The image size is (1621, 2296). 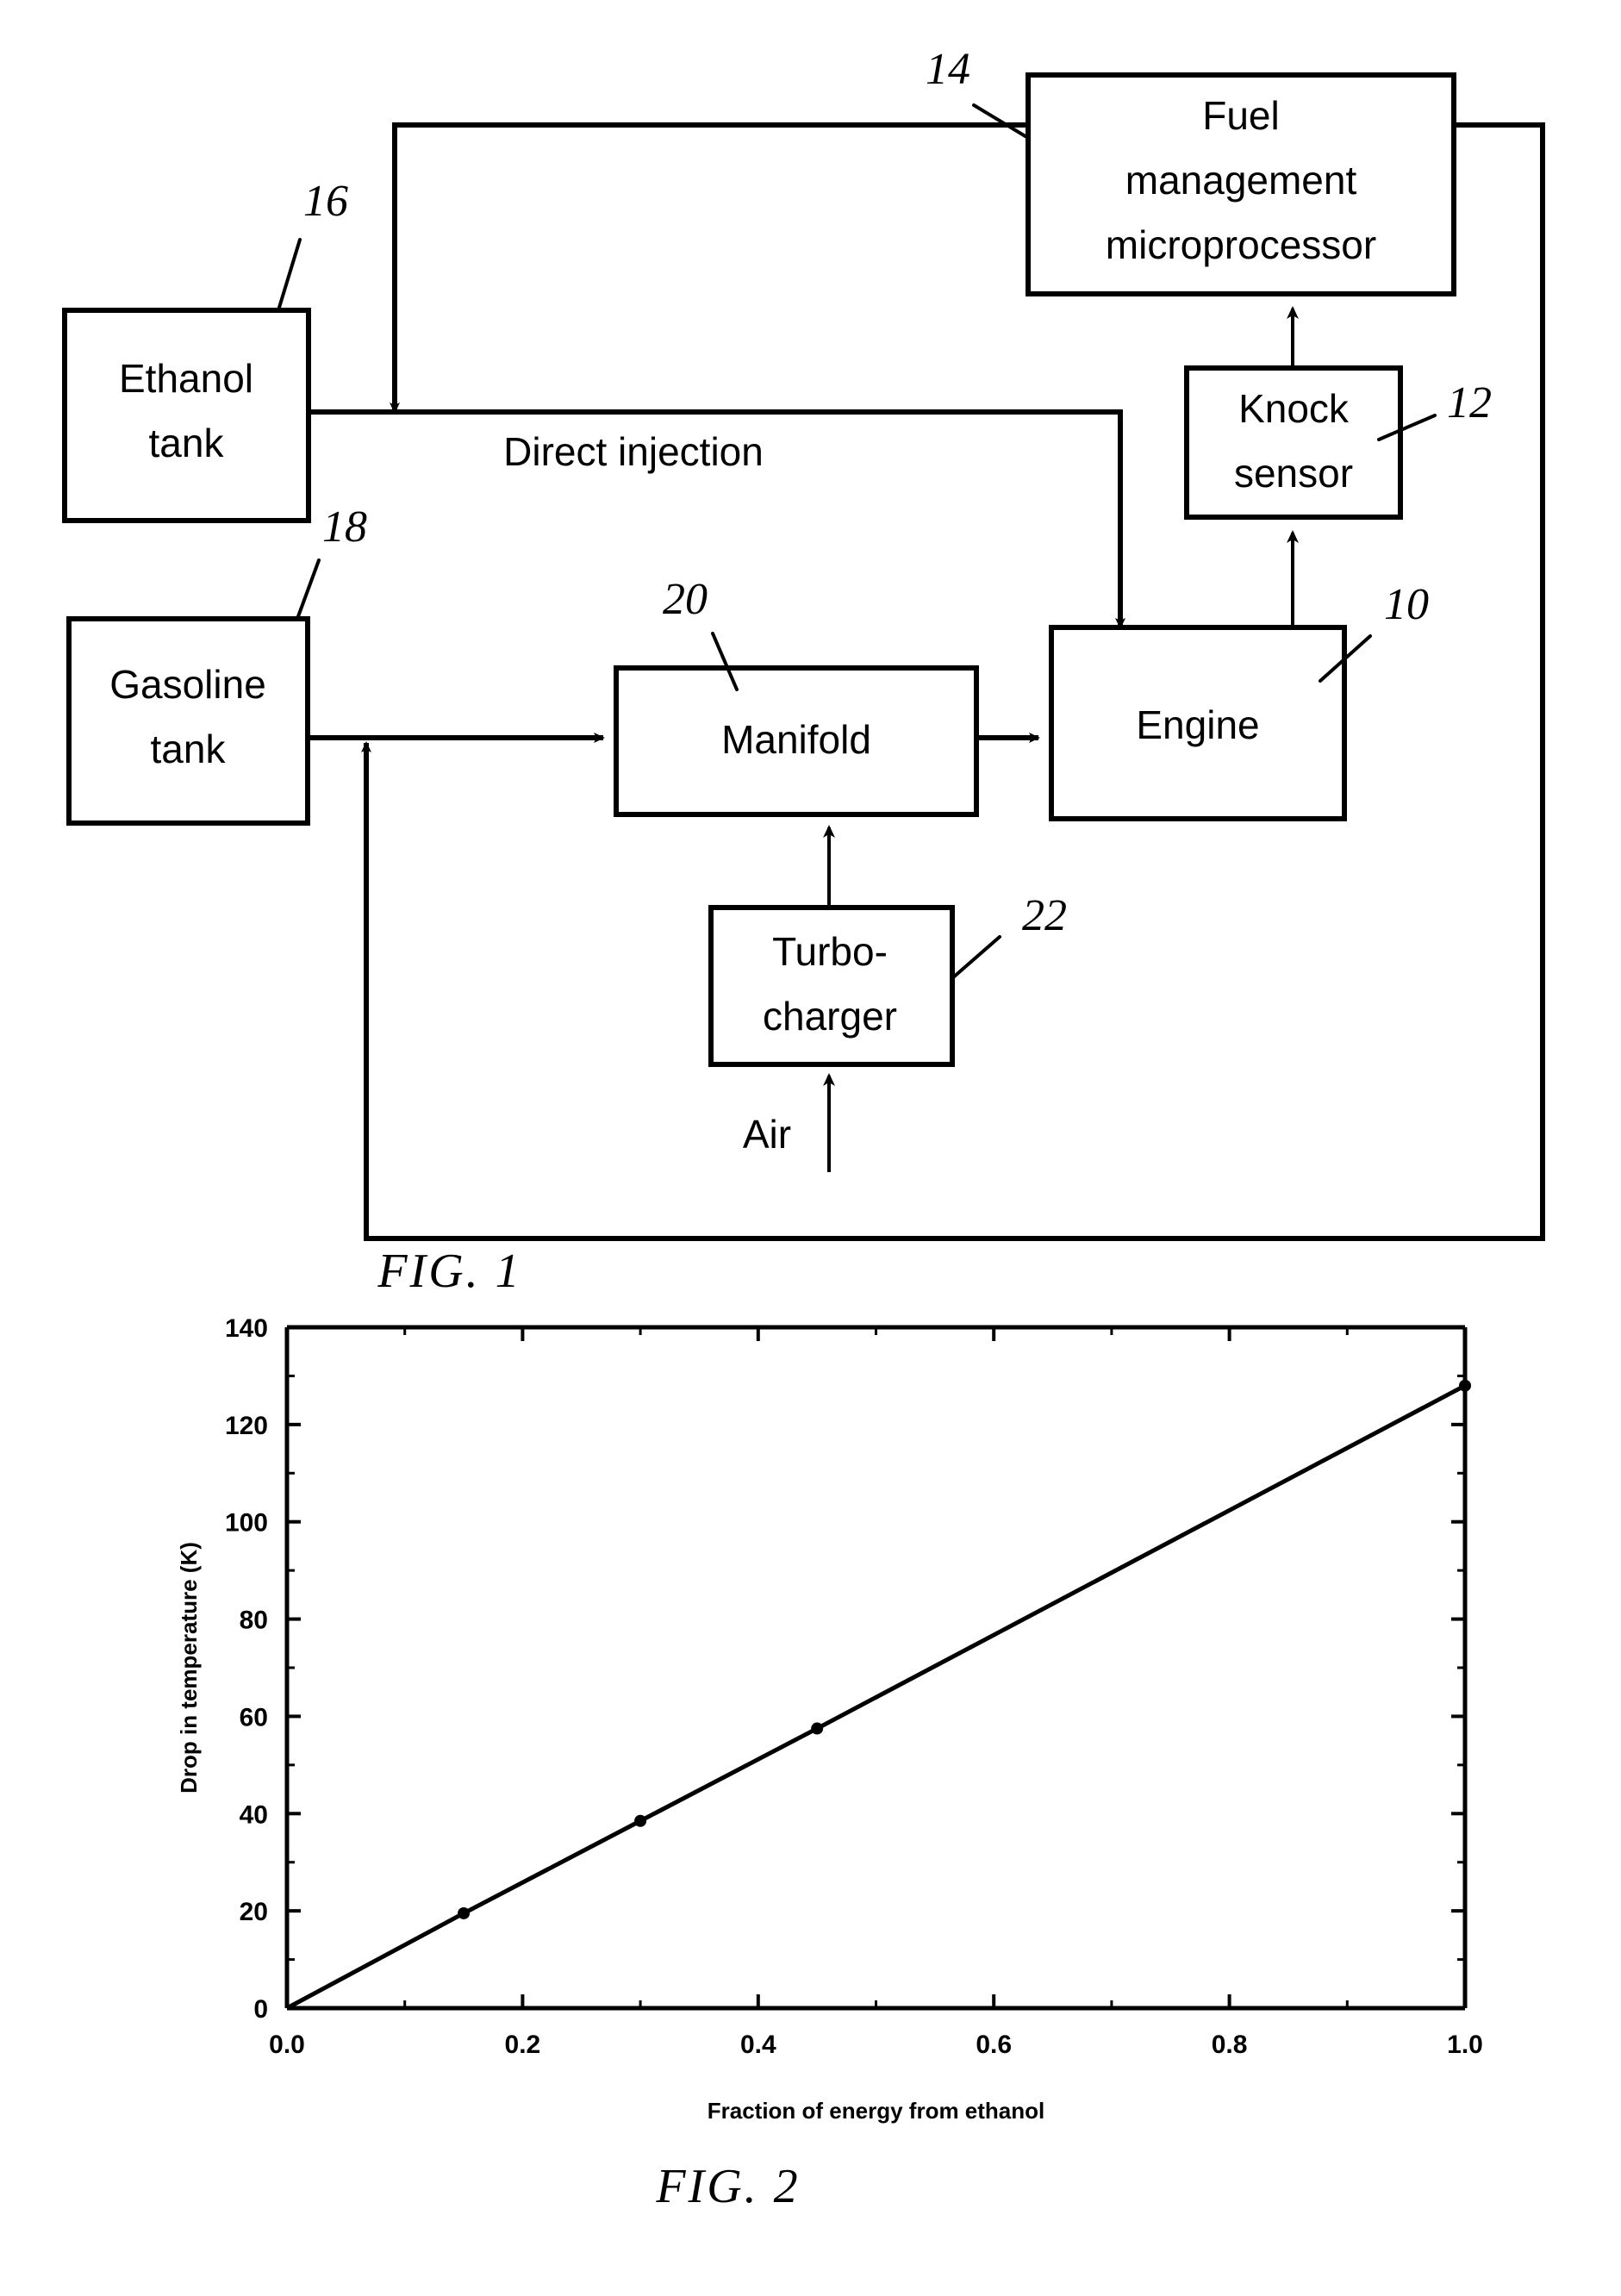 I want to click on reference-numeral-22: 22, so click(x=1044, y=915).